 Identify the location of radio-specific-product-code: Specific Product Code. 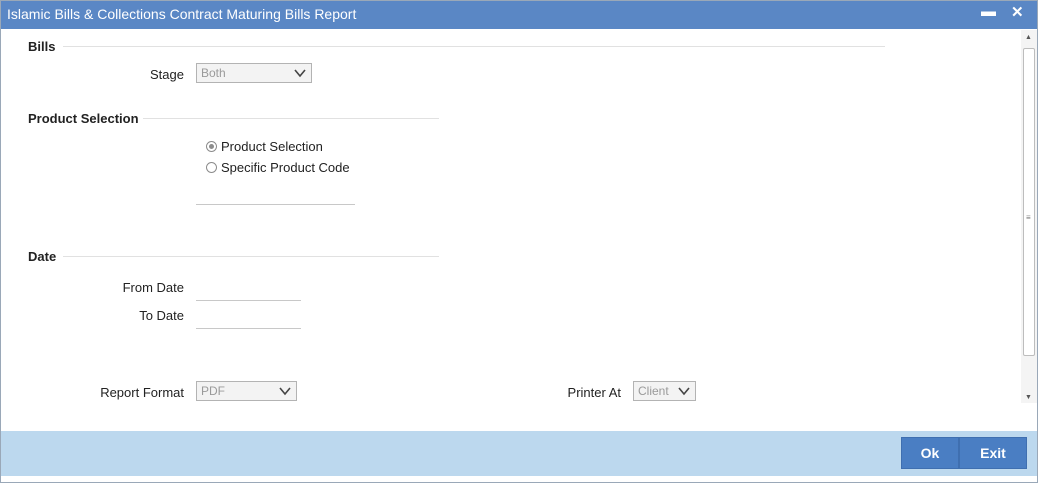
(278, 167).